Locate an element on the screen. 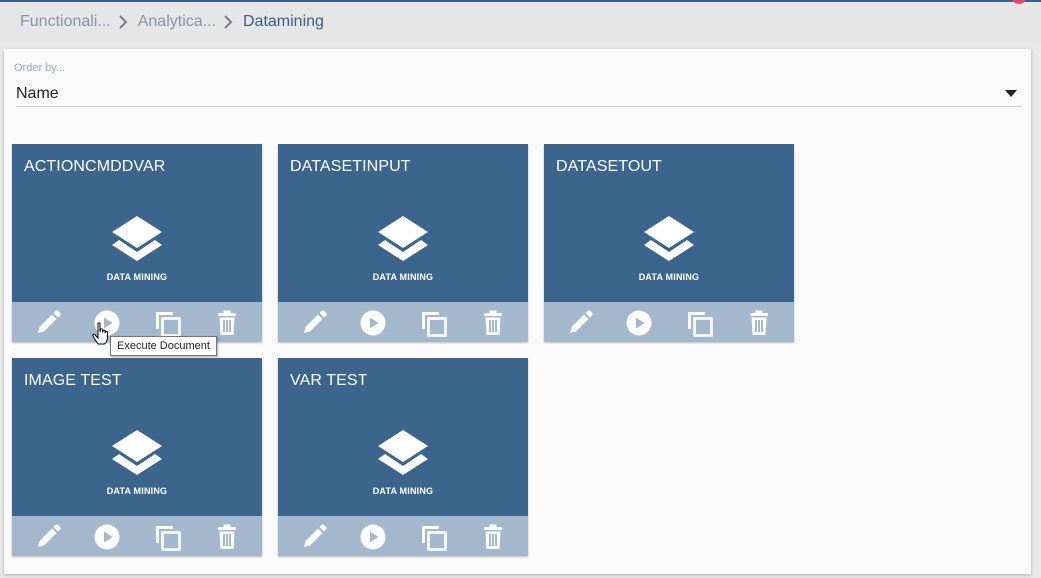 This screenshot has width=1041, height=578. order-by-value: Name is located at coordinates (37, 93).